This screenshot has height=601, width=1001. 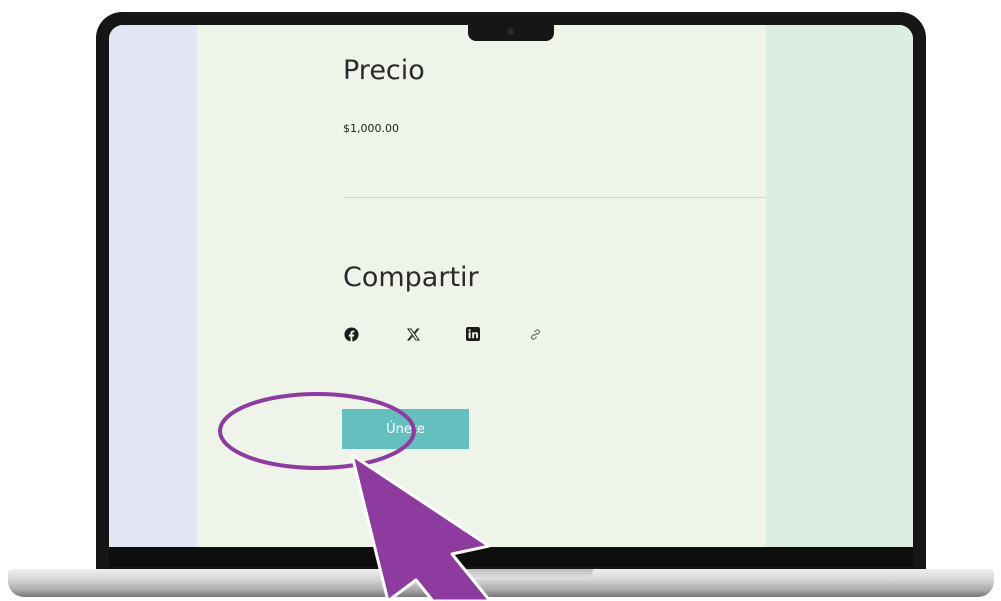 What do you see at coordinates (565, 197) in the screenshot?
I see `divider` at bounding box center [565, 197].